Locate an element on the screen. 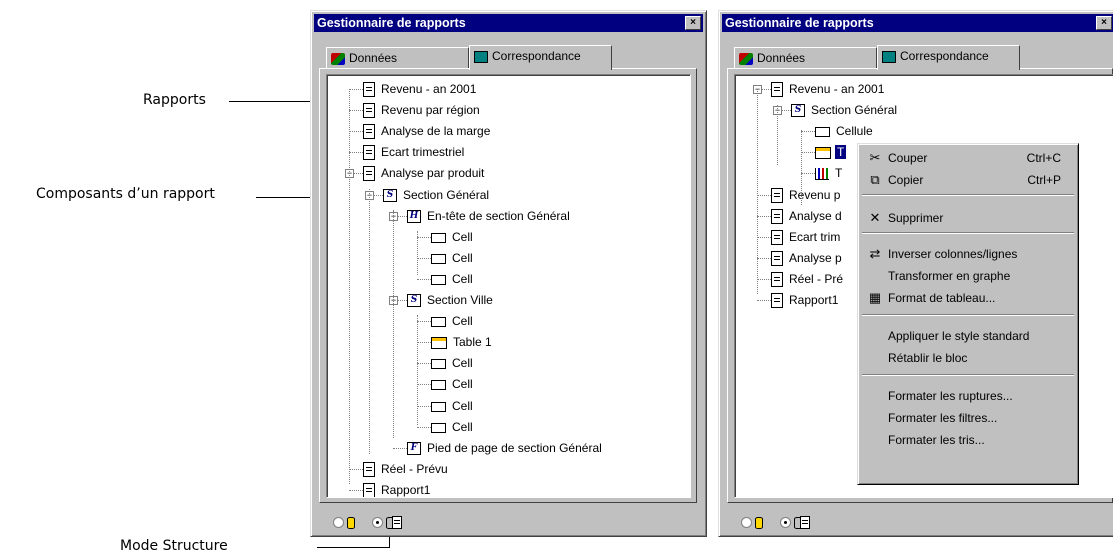 The height and width of the screenshot is (556, 1113). tree-node: Cellule is located at coordinates (845, 131).